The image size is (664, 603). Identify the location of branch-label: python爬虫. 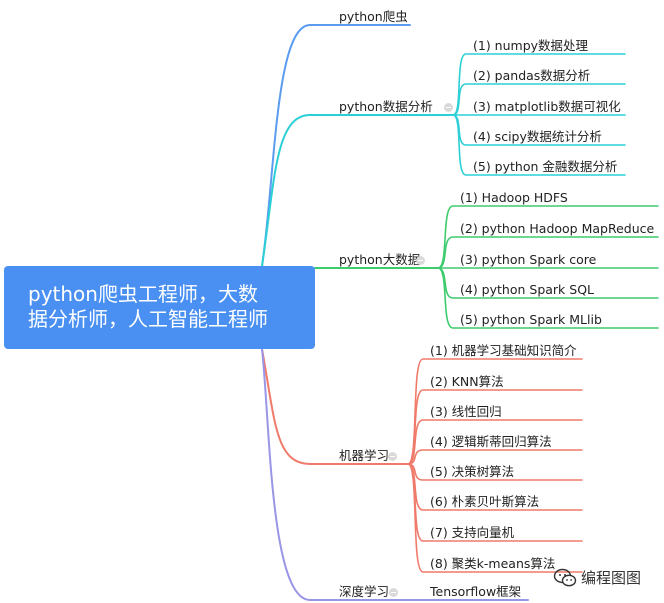
(373, 17).